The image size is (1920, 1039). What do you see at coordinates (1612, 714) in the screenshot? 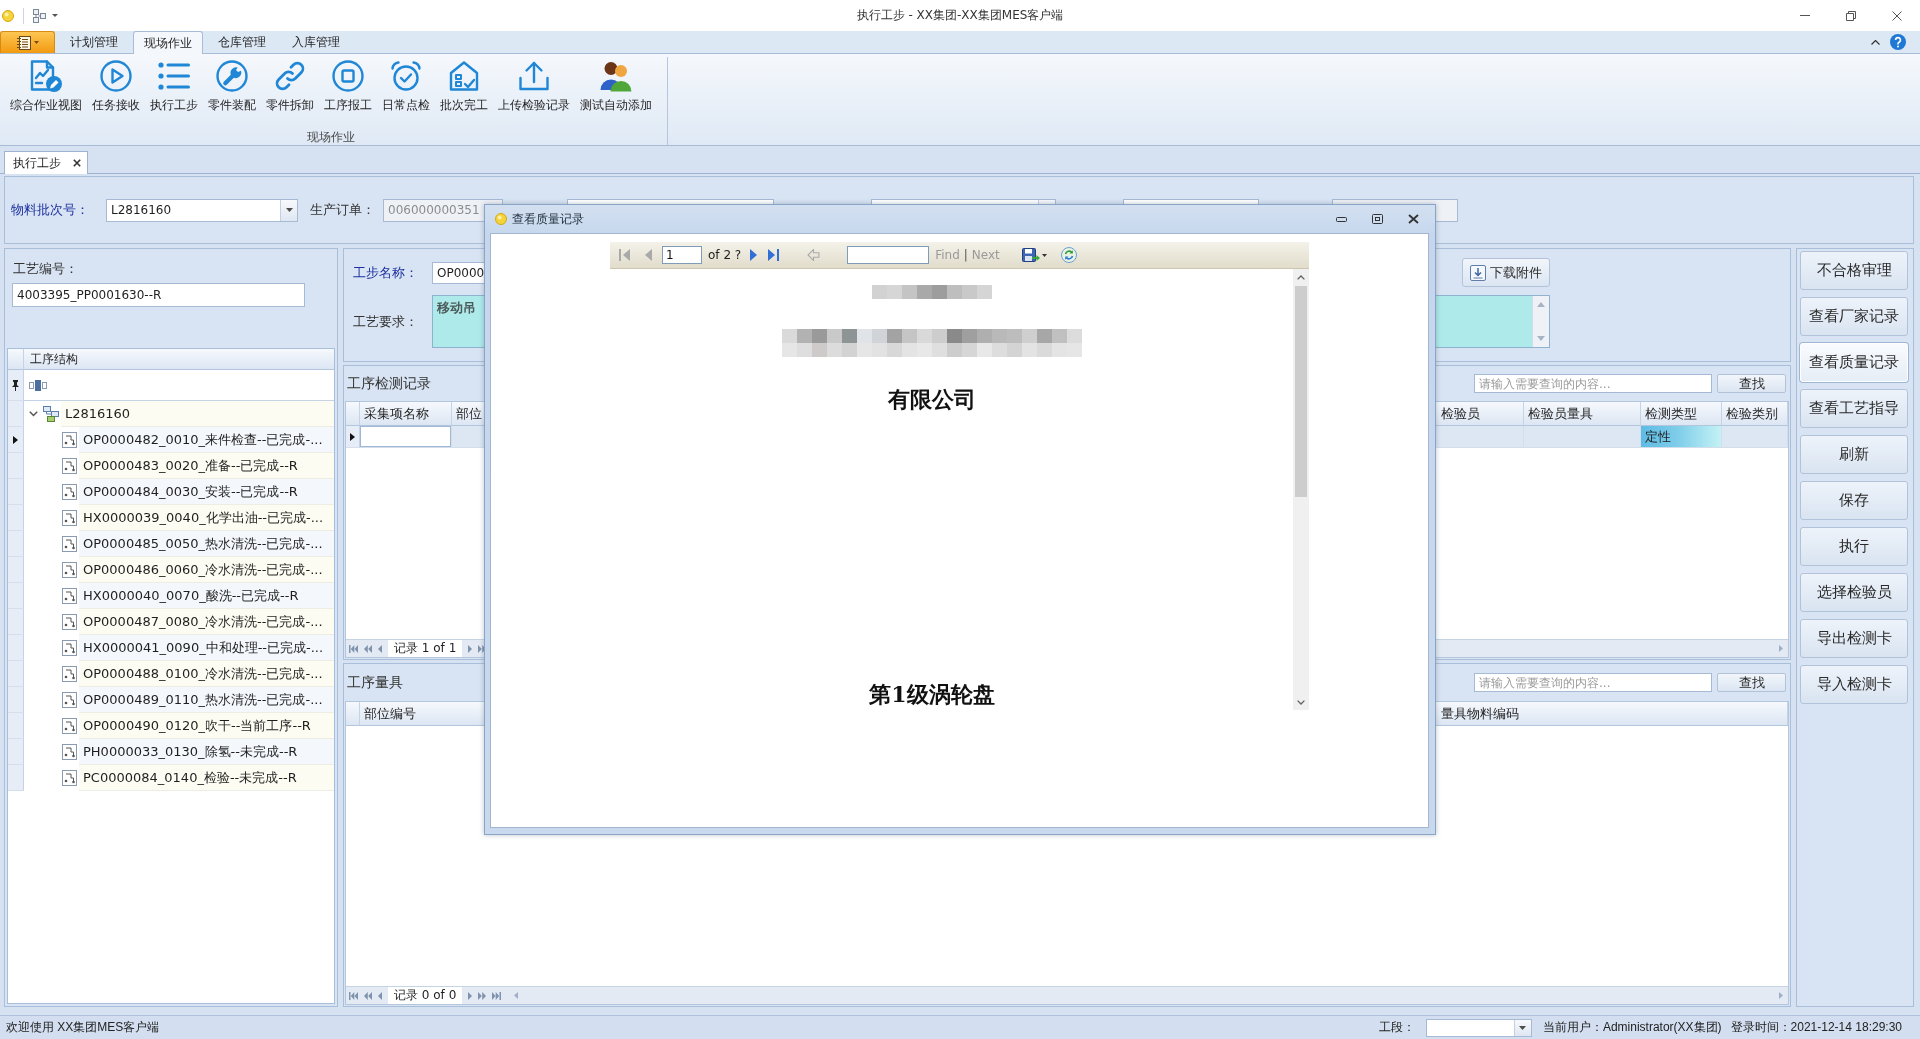
I see `column-header: 量具物料编码` at bounding box center [1612, 714].